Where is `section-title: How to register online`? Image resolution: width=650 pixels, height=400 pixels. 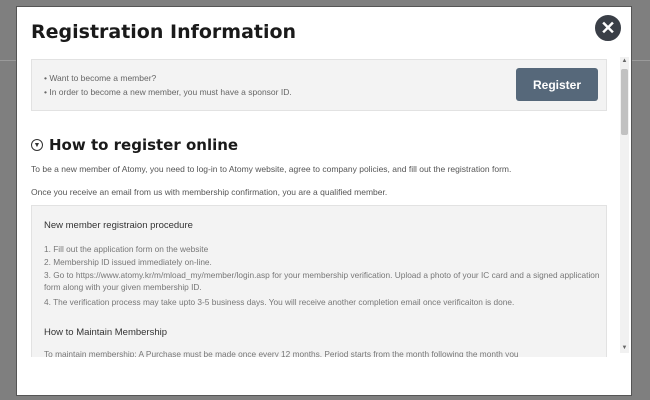 section-title: How to register online is located at coordinates (144, 145).